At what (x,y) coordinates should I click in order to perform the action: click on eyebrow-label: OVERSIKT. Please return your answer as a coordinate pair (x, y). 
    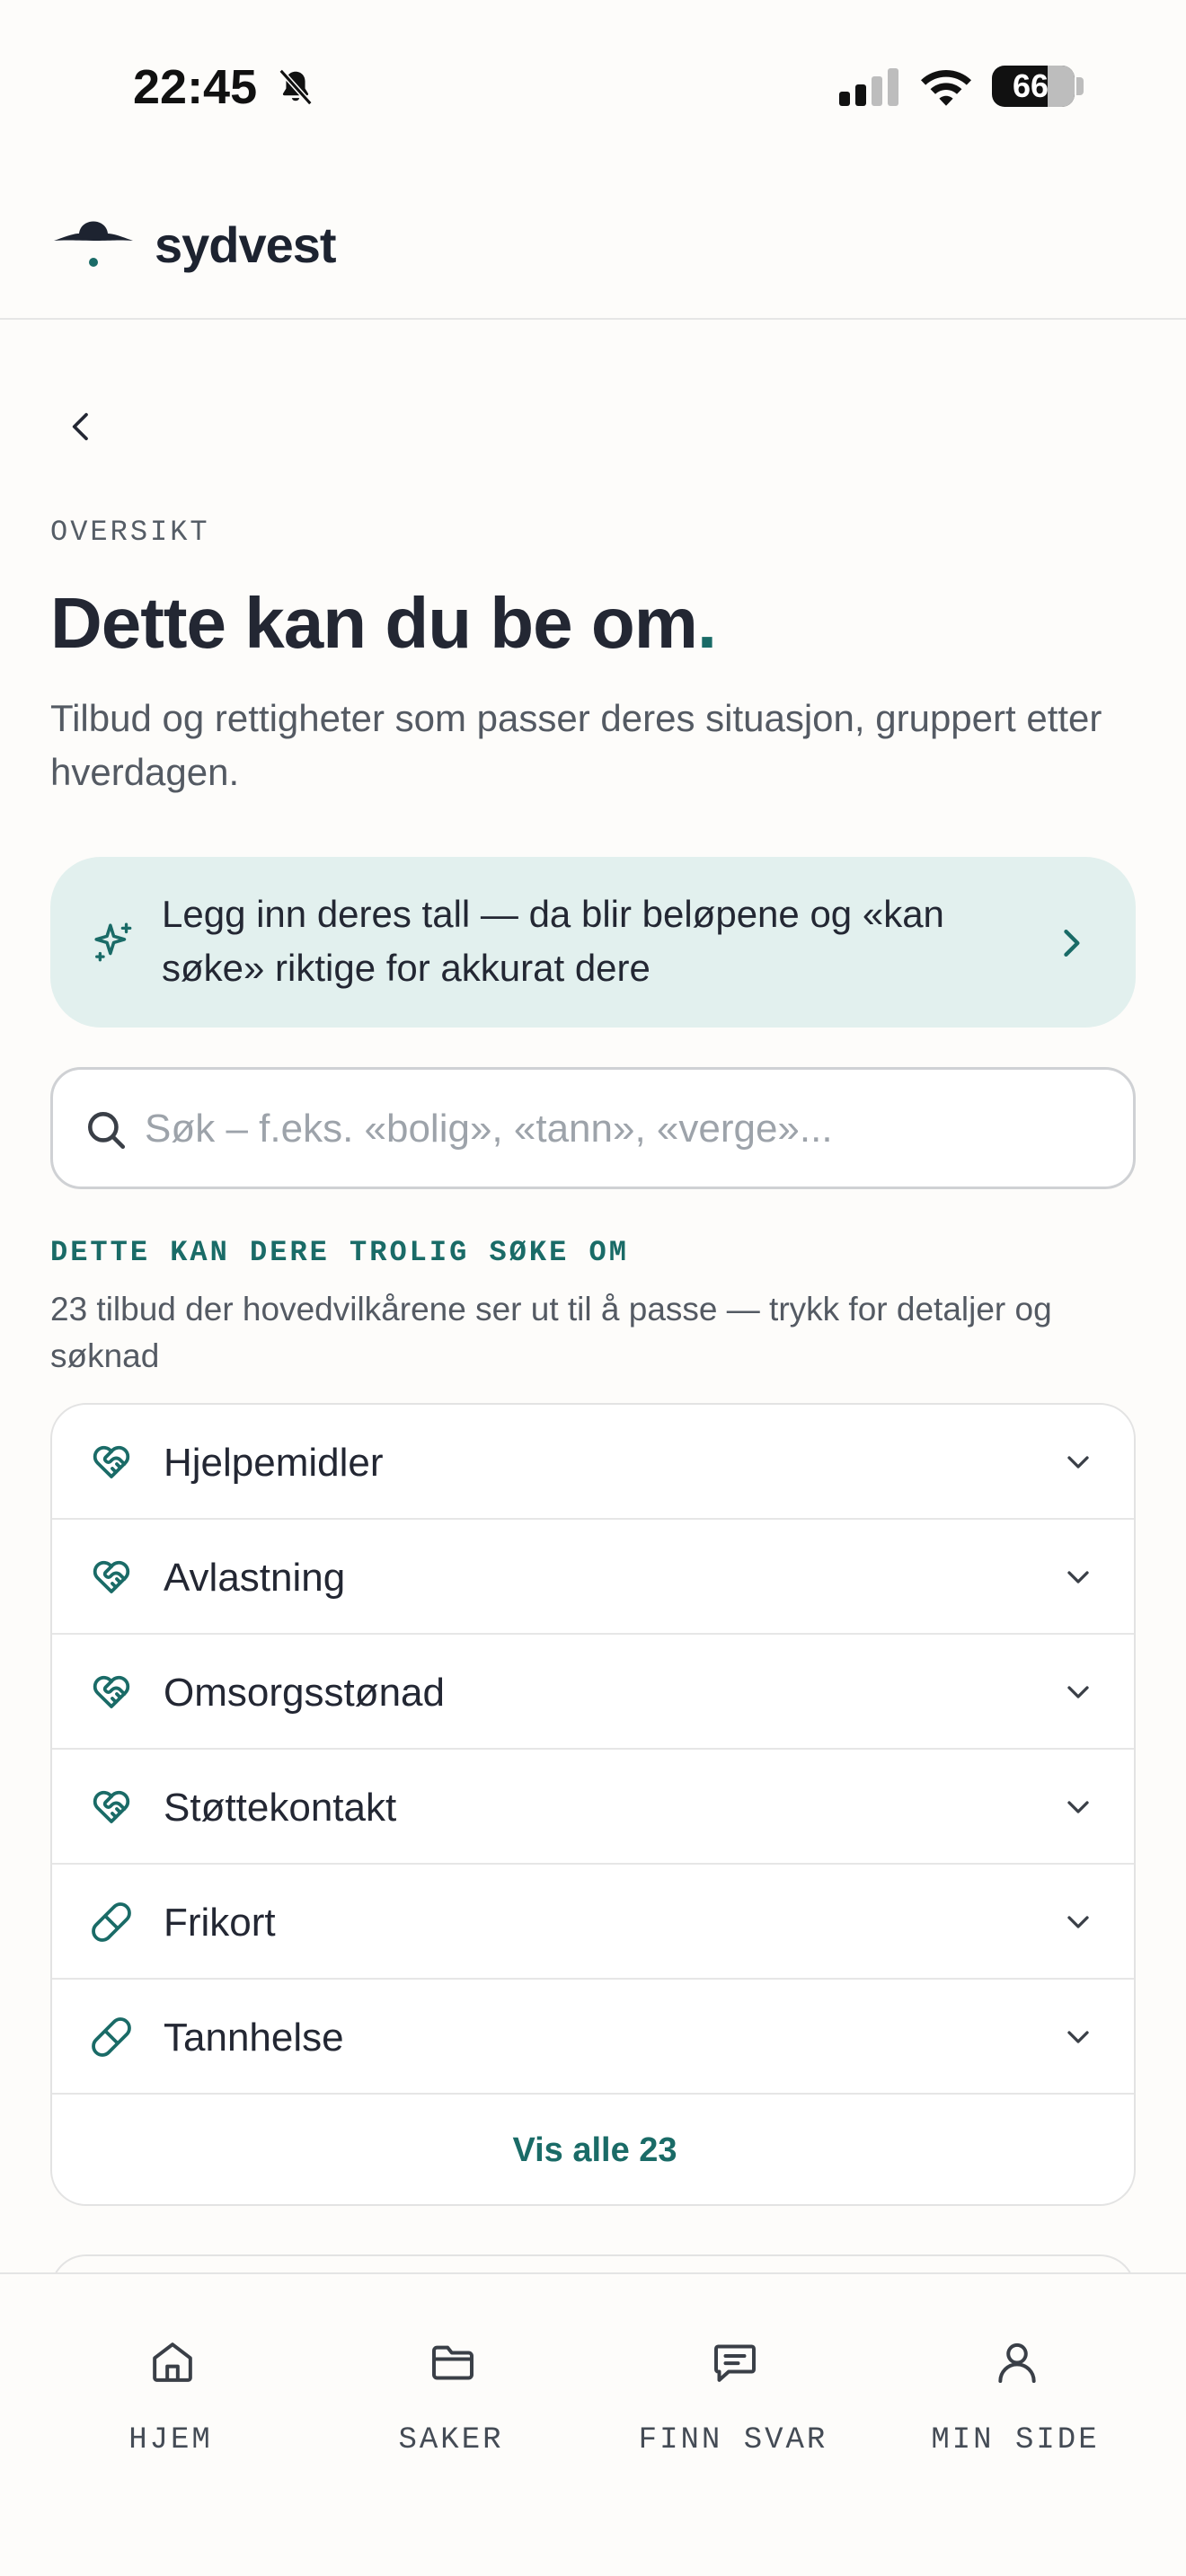
    Looking at the image, I should click on (130, 532).